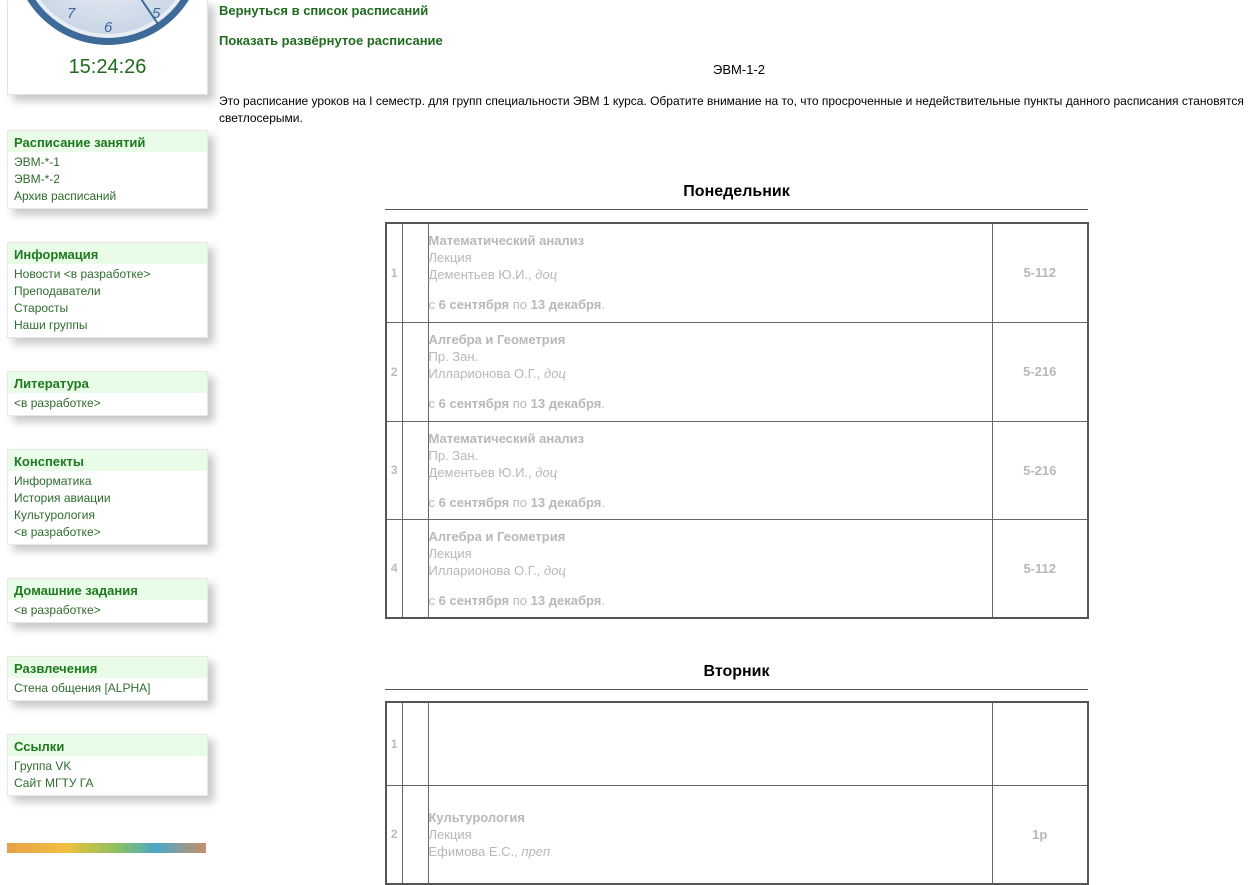 Image resolution: width=1260 pixels, height=885 pixels. I want to click on sidebar-link: Группа VK, so click(107, 766).